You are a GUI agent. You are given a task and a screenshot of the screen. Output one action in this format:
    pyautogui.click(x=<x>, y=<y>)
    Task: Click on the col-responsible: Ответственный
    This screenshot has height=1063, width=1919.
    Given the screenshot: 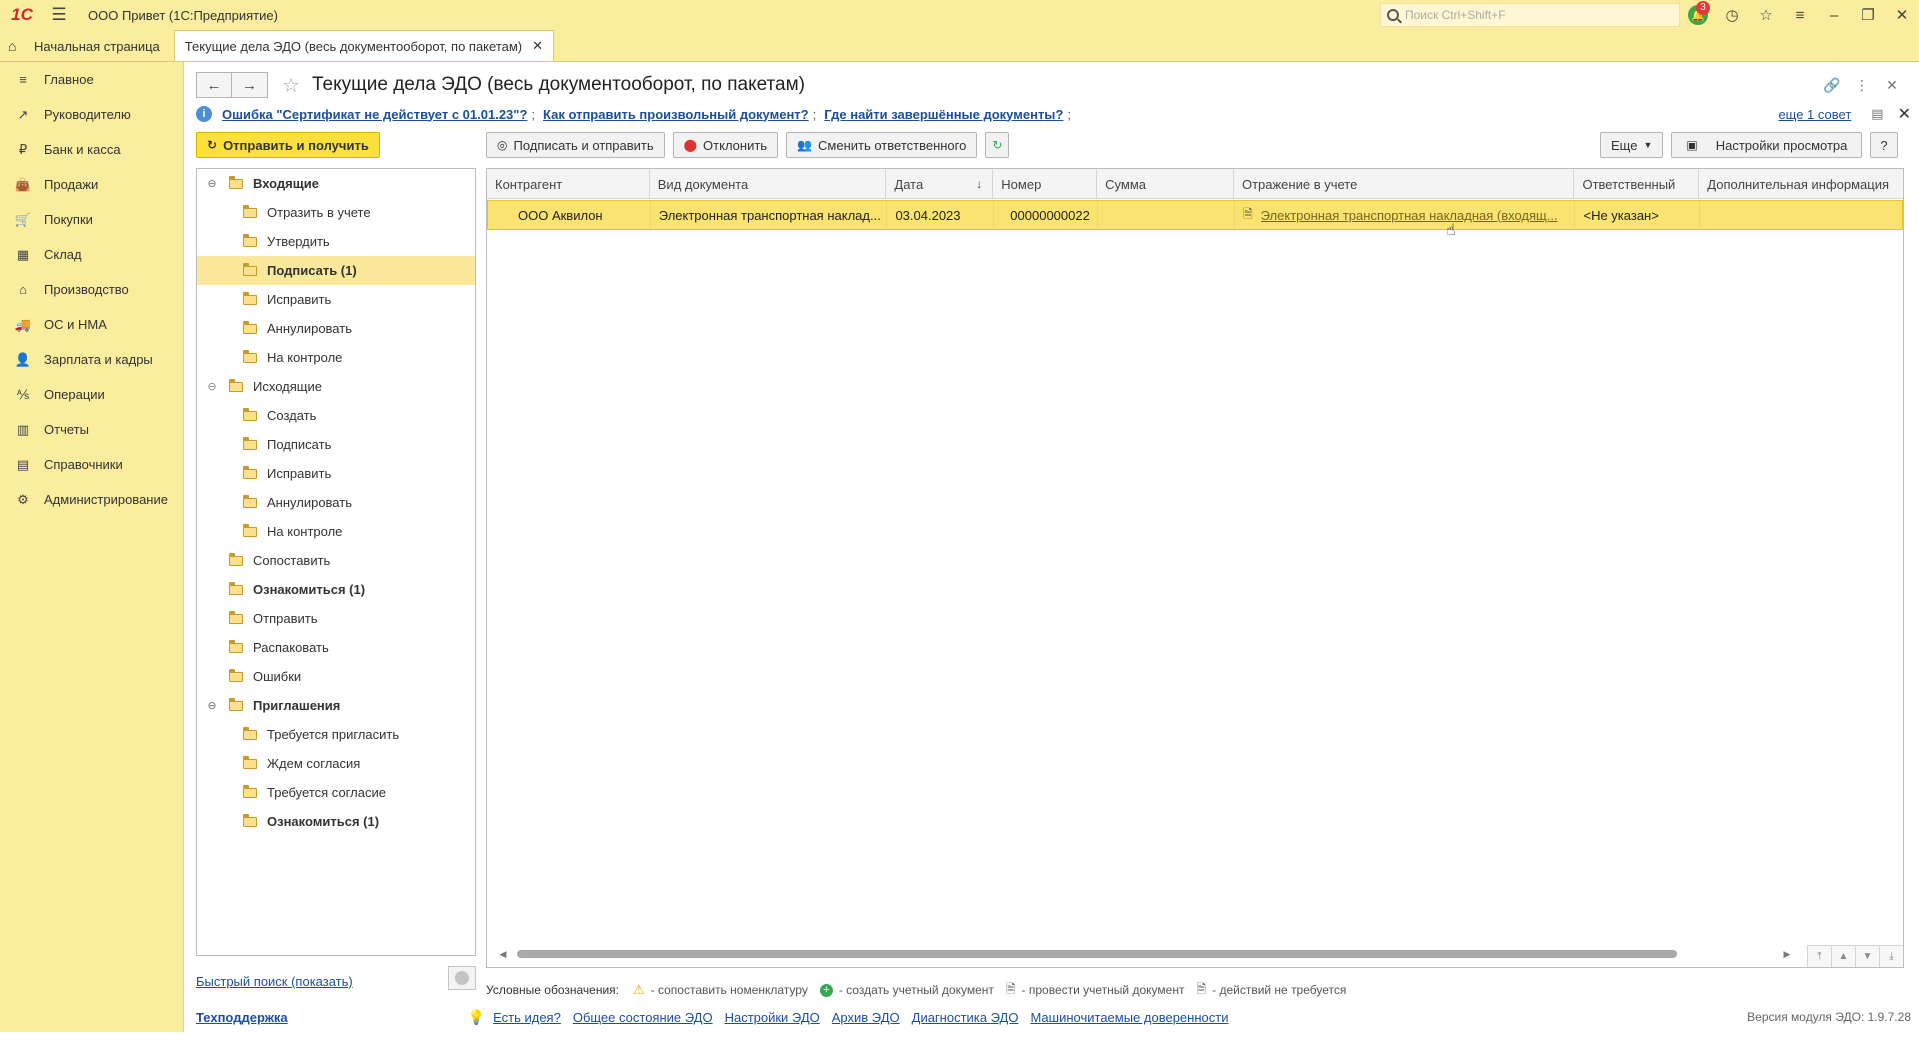 What is the action you would take?
    pyautogui.click(x=1637, y=184)
    